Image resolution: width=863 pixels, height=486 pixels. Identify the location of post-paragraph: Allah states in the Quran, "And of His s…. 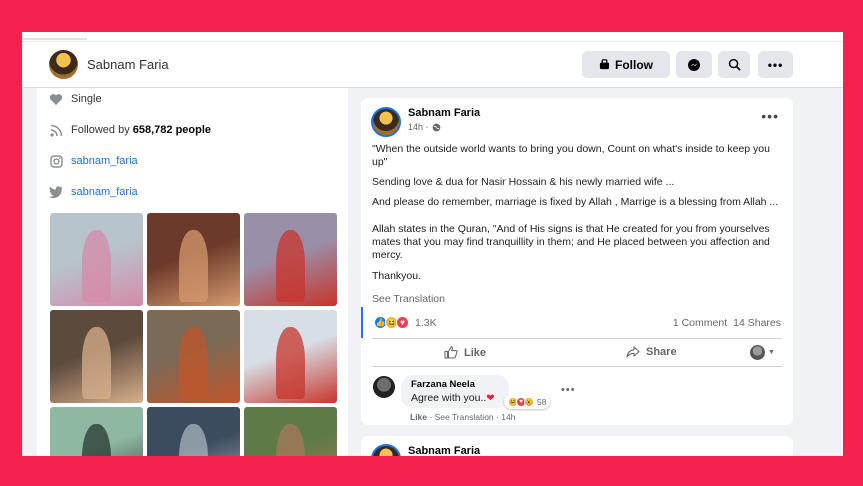
(571, 242).